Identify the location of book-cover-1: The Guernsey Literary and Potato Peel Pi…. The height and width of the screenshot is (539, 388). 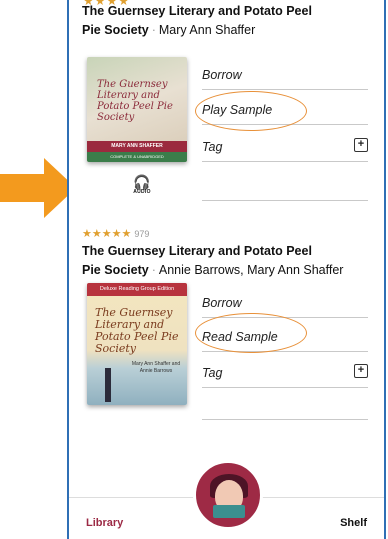
(137, 109).